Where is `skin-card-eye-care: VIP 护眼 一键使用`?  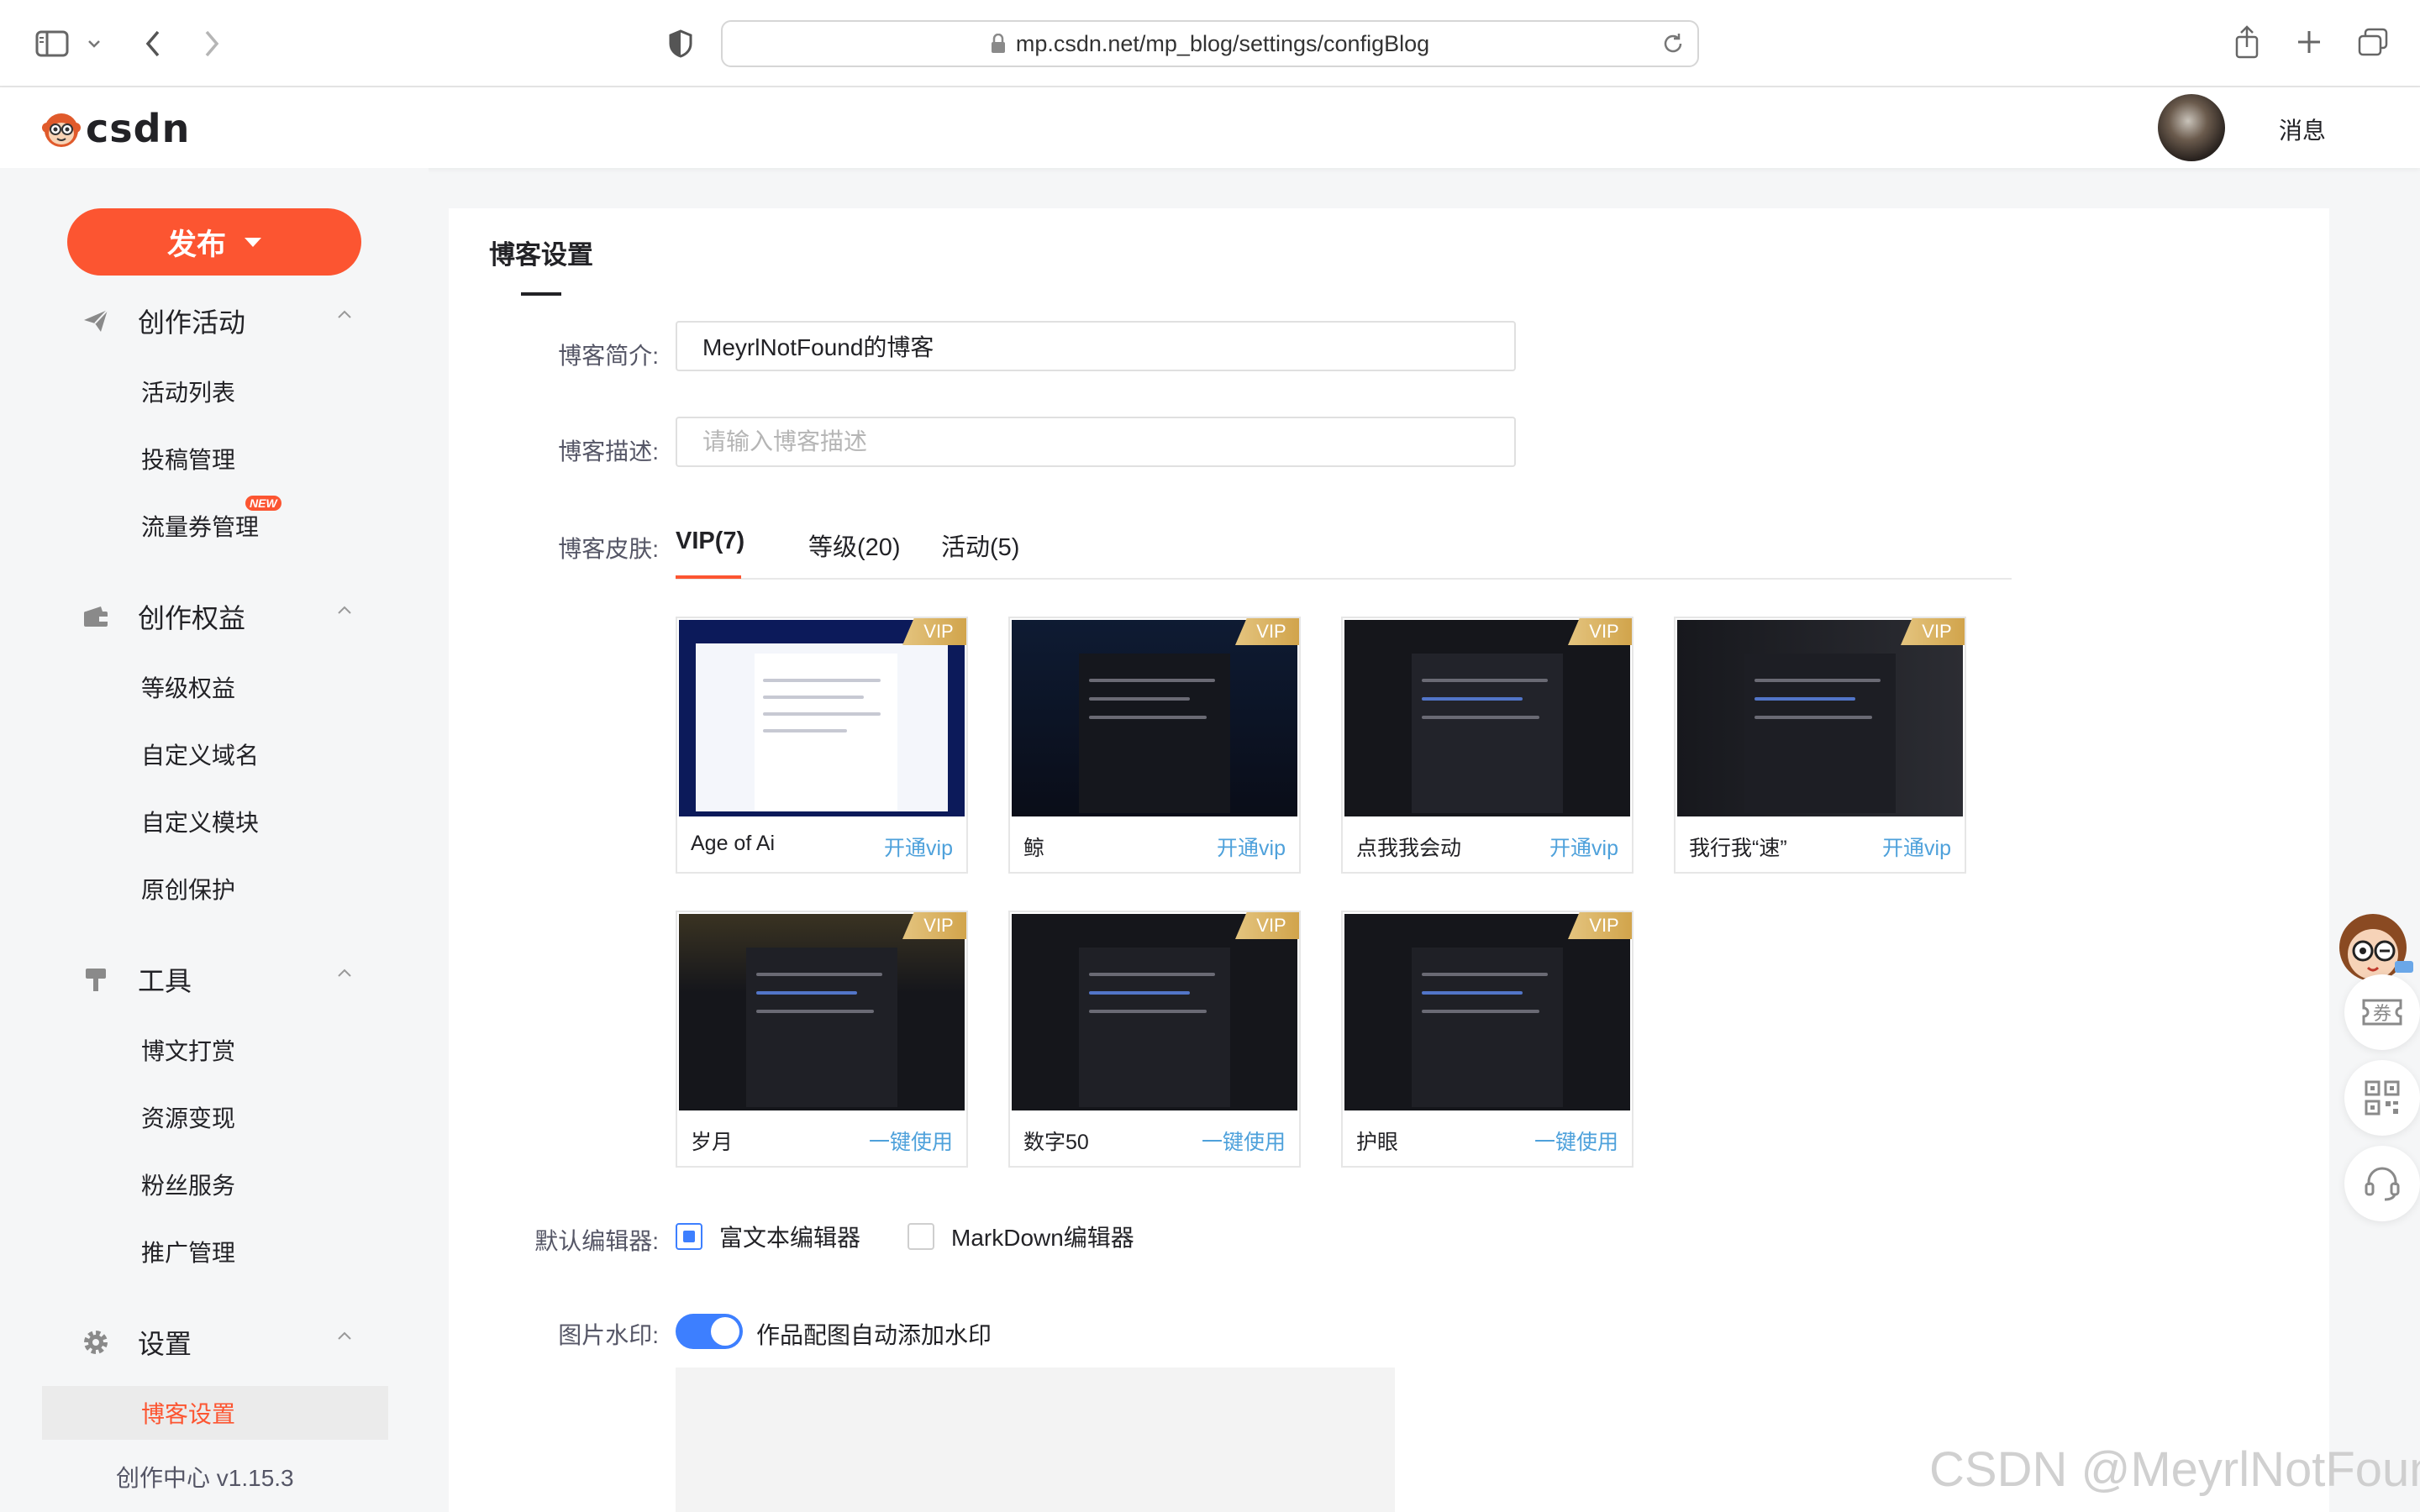
skin-card-eye-care: VIP 护眼 一键使用 is located at coordinates (1487, 1039).